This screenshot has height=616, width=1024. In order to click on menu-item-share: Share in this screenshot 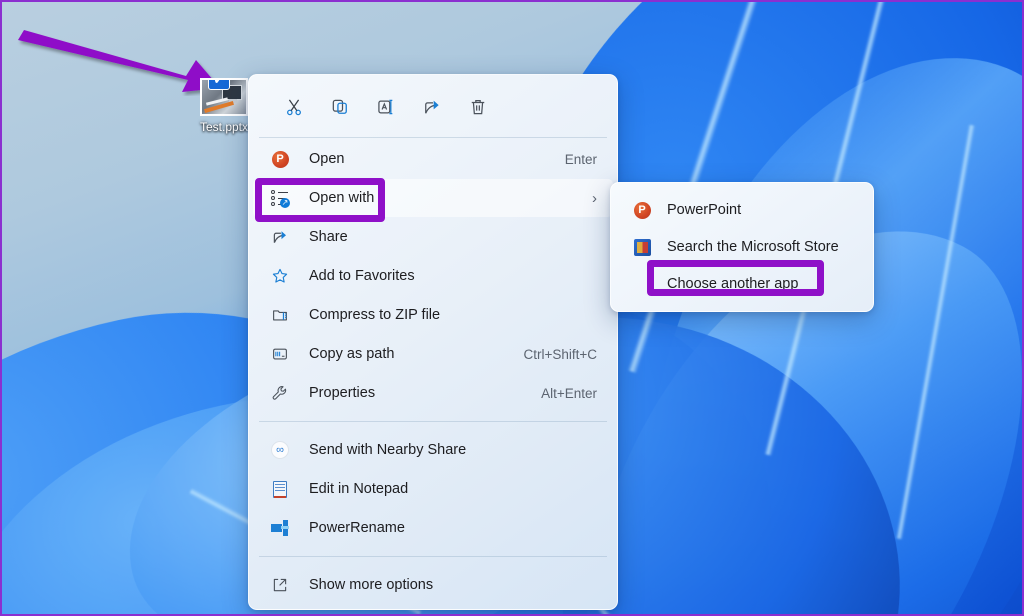, I will do `click(433, 237)`.